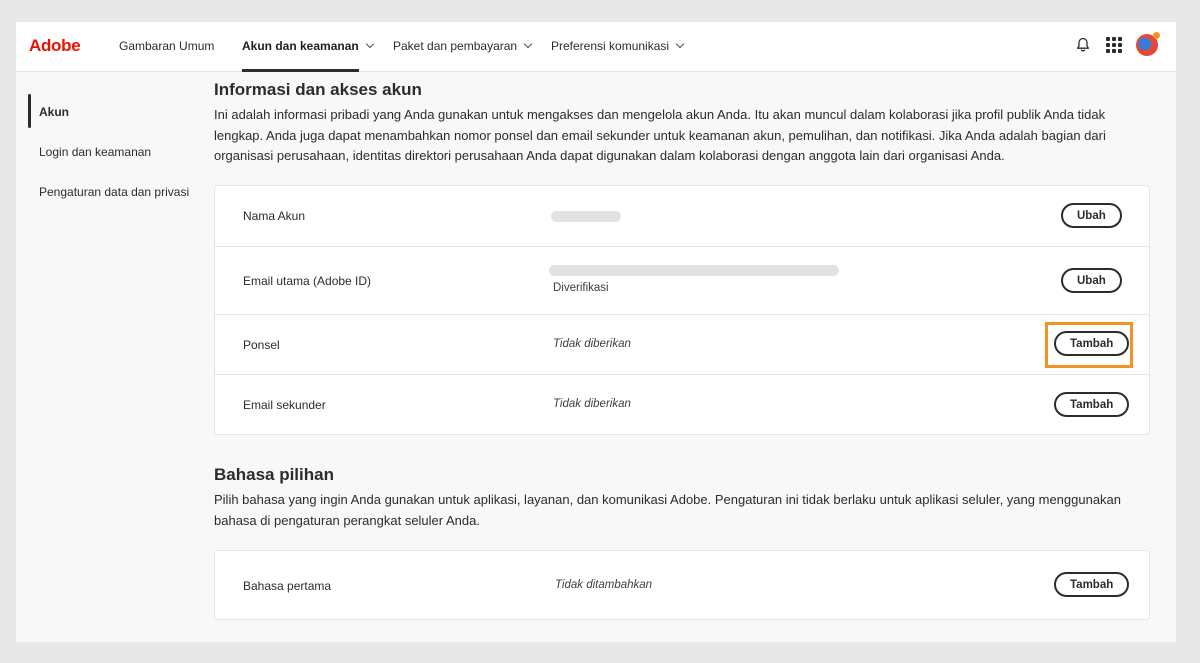 The height and width of the screenshot is (663, 1200). I want to click on nav-tab-label: Preferensi komunikasi, so click(610, 46).